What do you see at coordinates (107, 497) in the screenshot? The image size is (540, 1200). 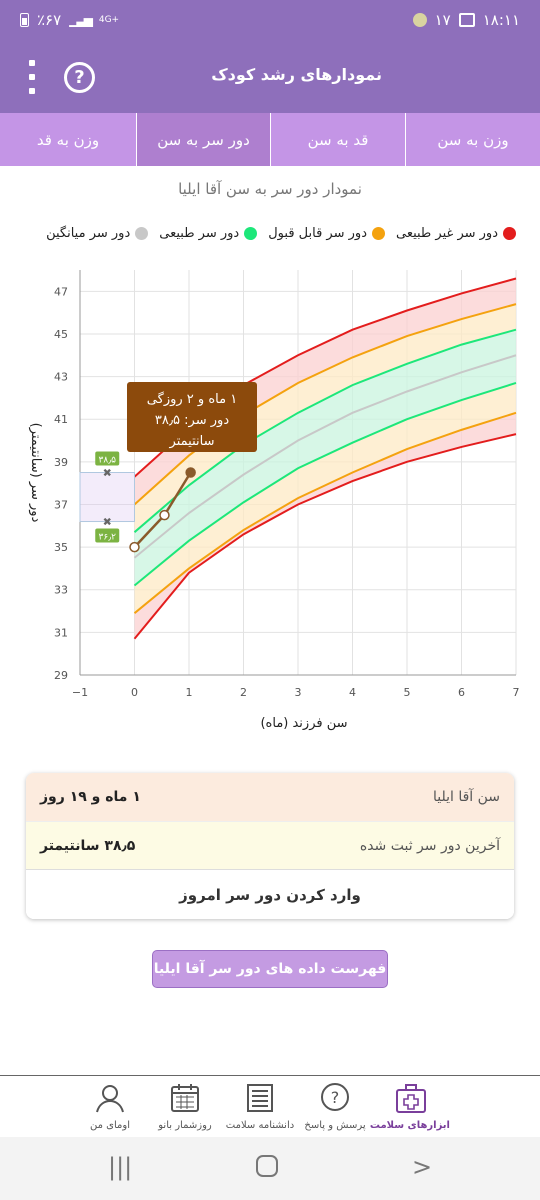 I see `measured-range-box` at bounding box center [107, 497].